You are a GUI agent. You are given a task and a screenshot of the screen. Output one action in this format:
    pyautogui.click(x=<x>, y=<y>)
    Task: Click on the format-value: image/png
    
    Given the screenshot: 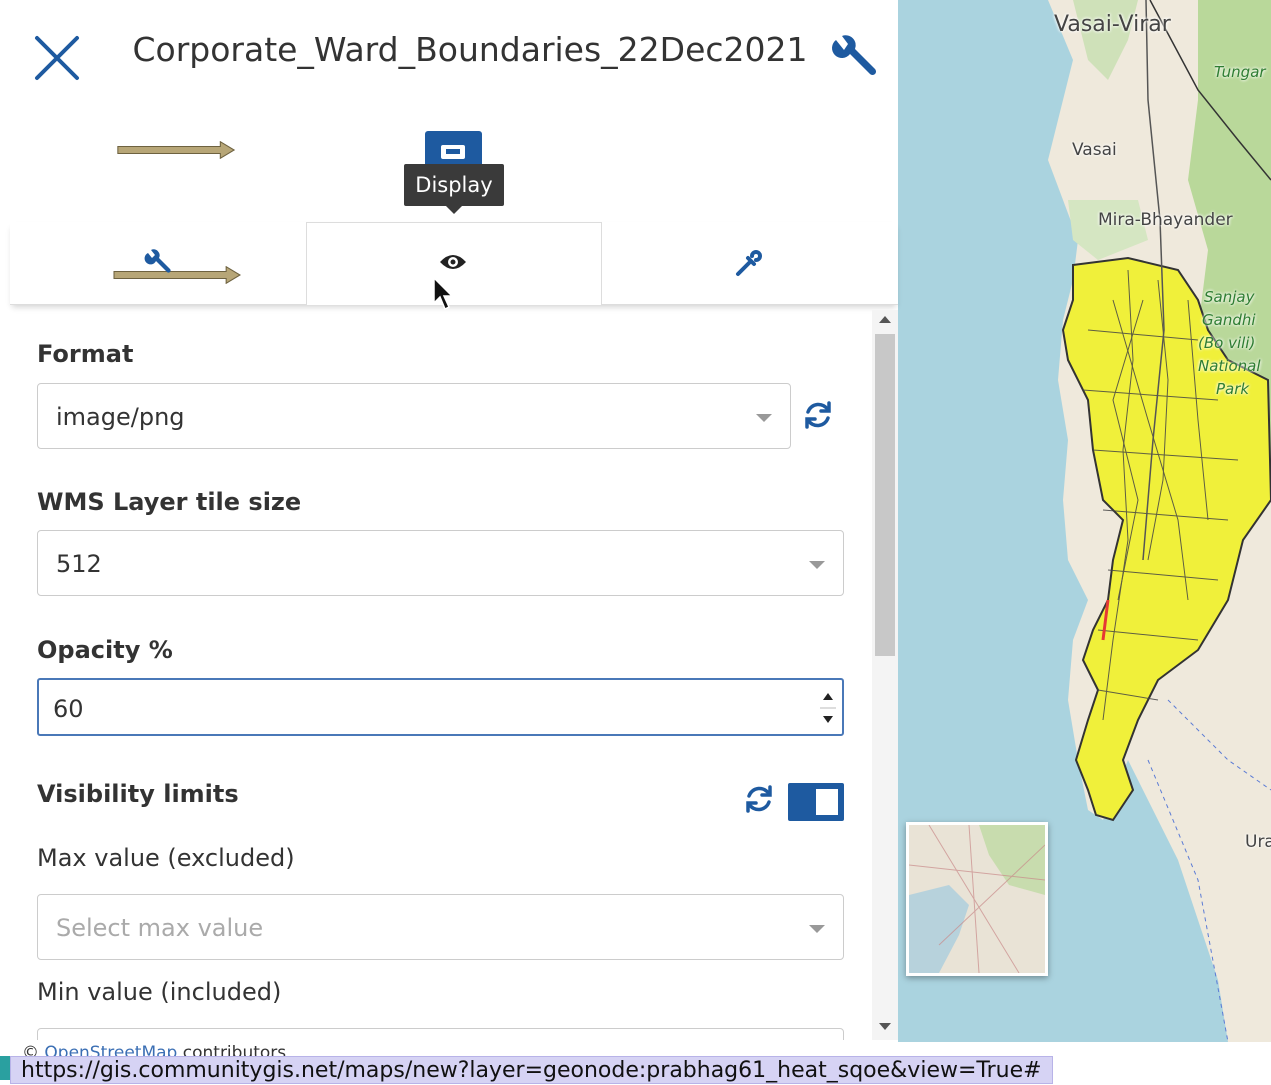 What is the action you would take?
    pyautogui.click(x=120, y=417)
    